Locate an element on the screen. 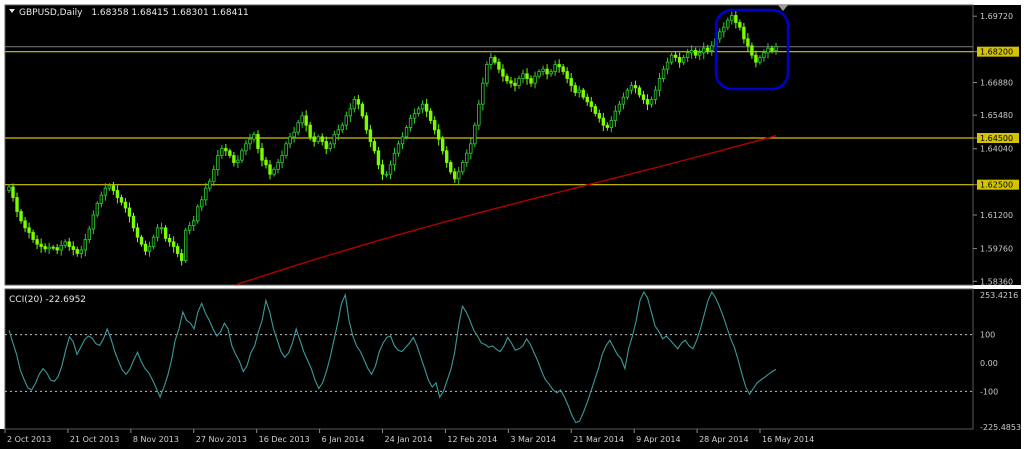 This screenshot has height=449, width=1024. date-label: 2 Oct 2013 is located at coordinates (29, 439).